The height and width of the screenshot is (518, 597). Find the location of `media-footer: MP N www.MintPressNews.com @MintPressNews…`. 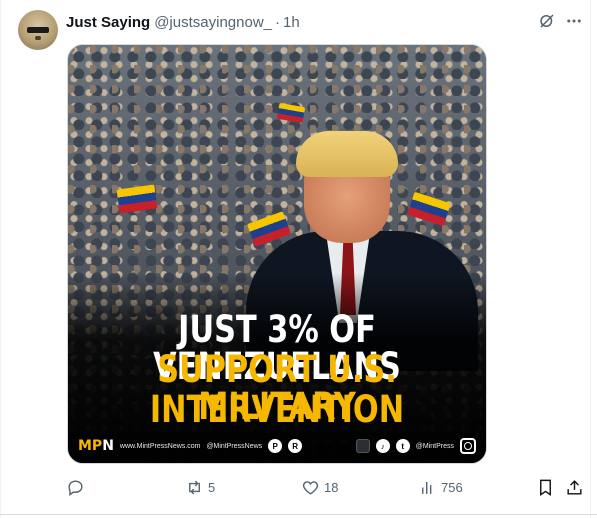

media-footer: MP N www.MintPressNews.com @MintPressNews… is located at coordinates (277, 446).